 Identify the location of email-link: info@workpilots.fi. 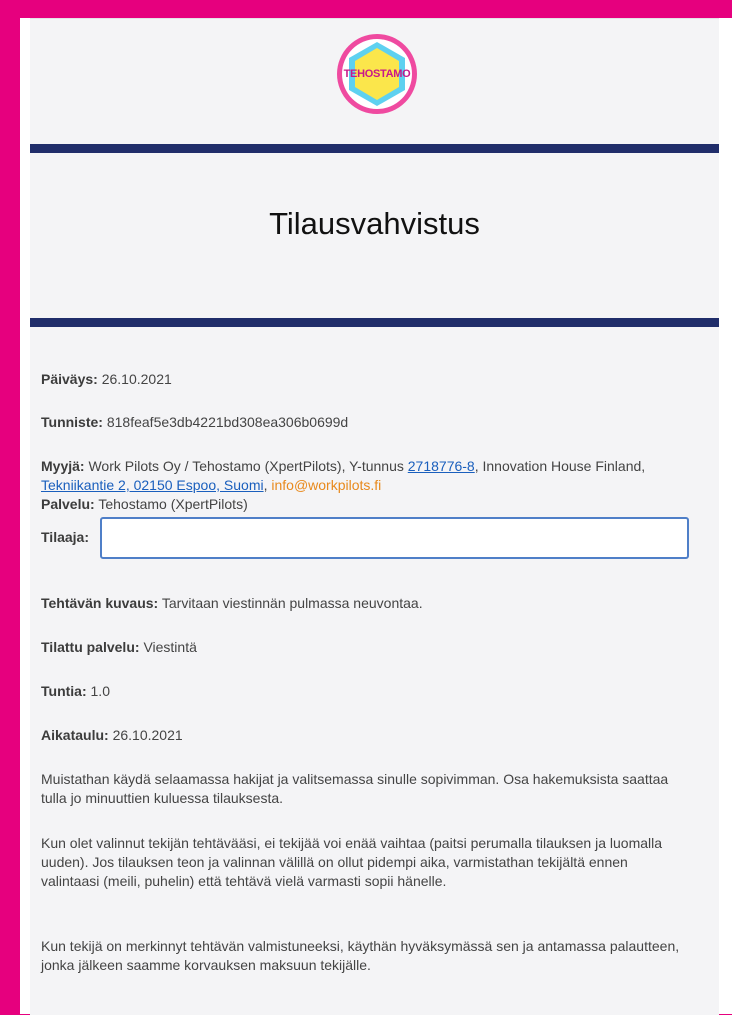
(326, 485).